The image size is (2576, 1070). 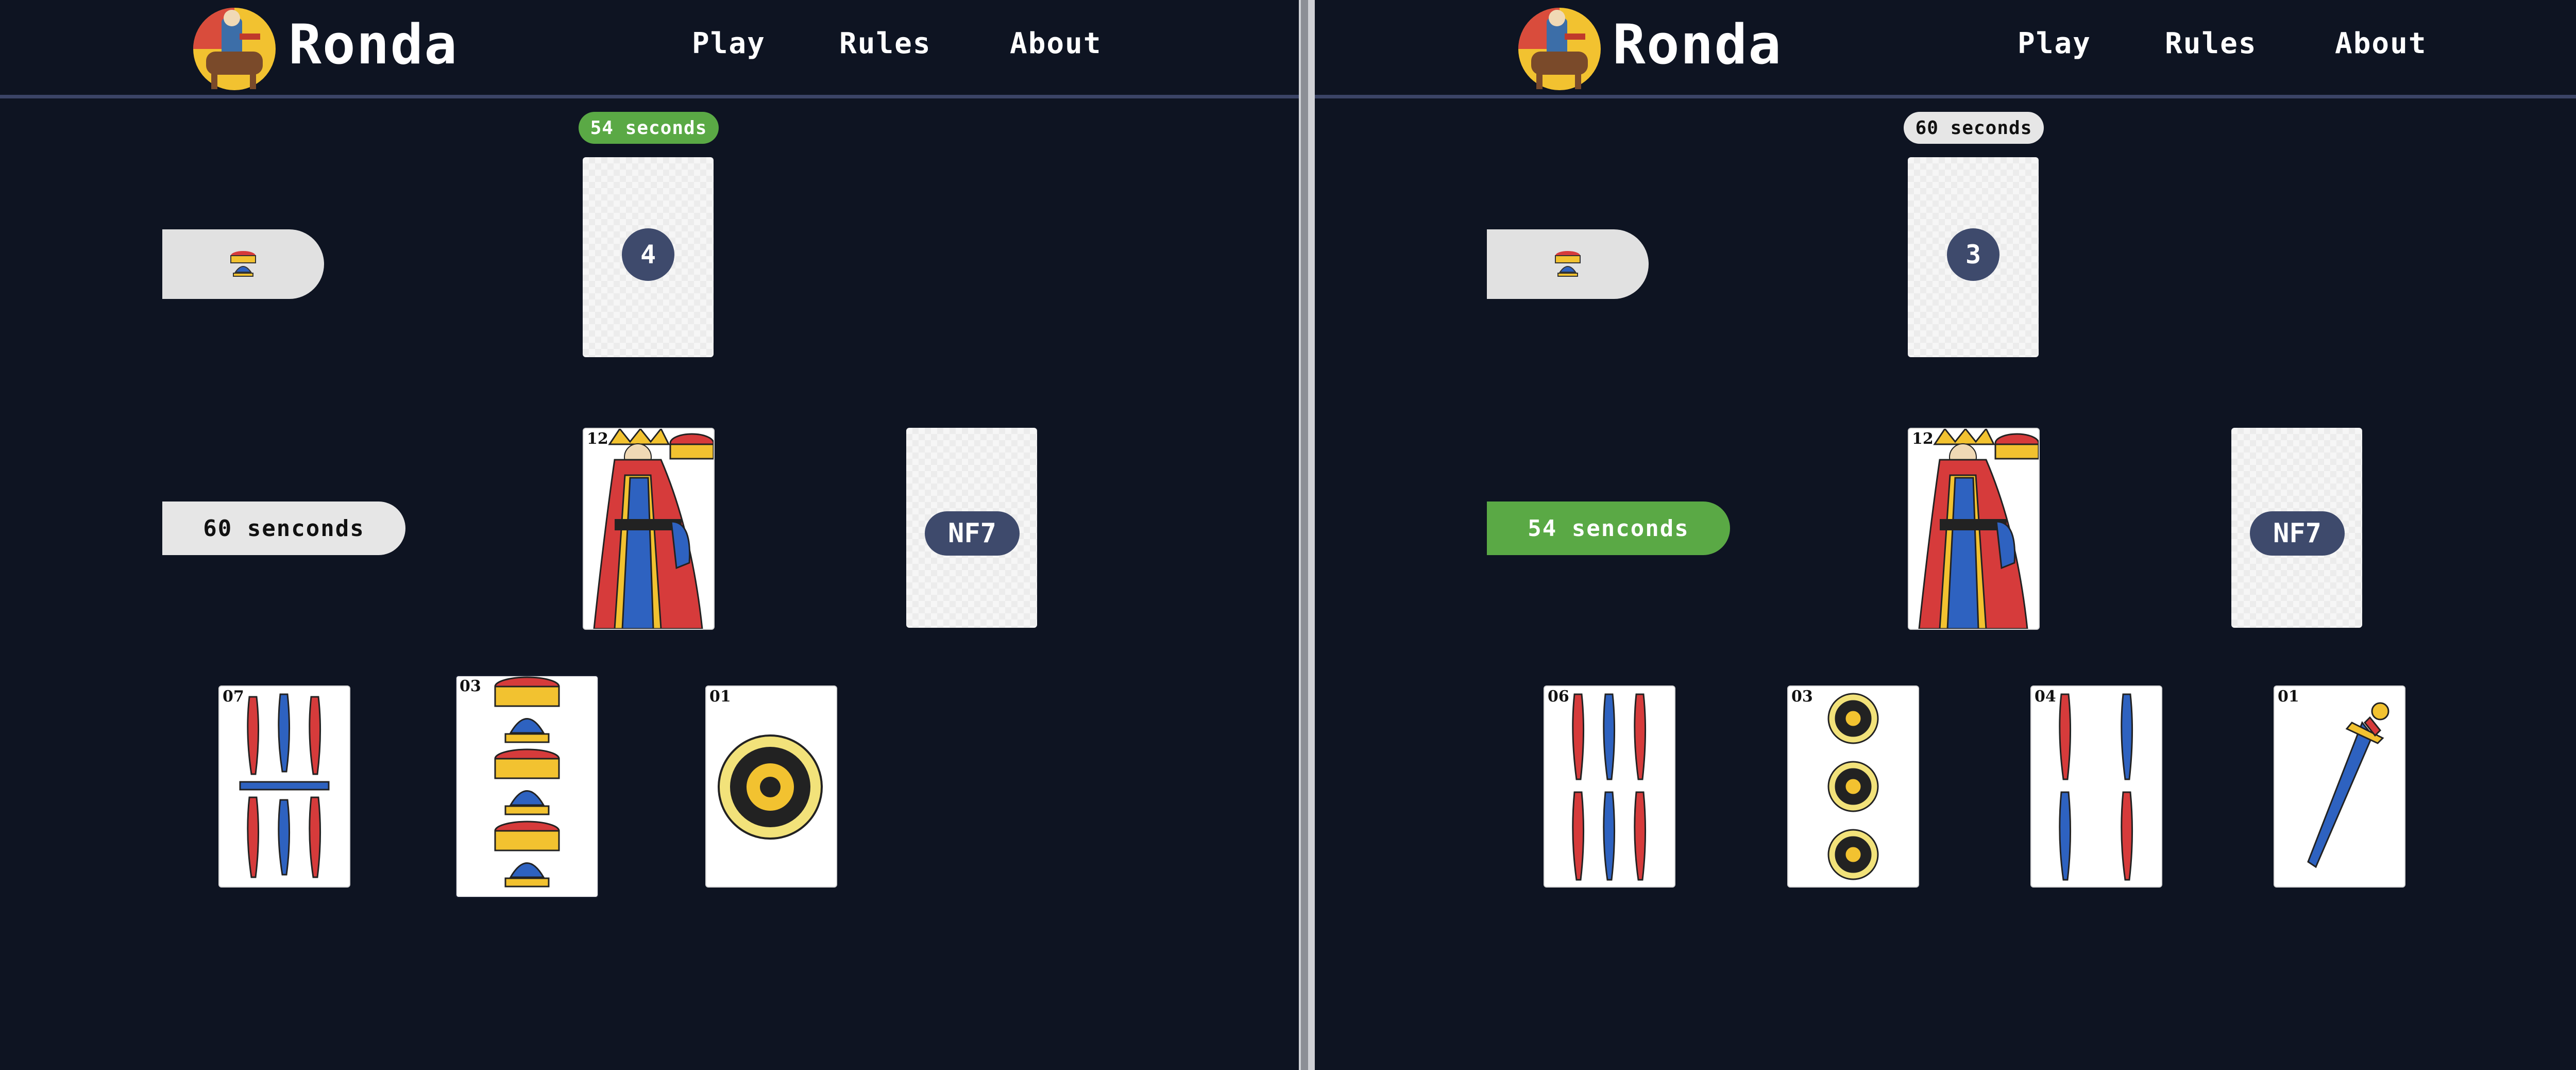 What do you see at coordinates (1974, 128) in the screenshot?
I see `opponent-timer: 60 seconds` at bounding box center [1974, 128].